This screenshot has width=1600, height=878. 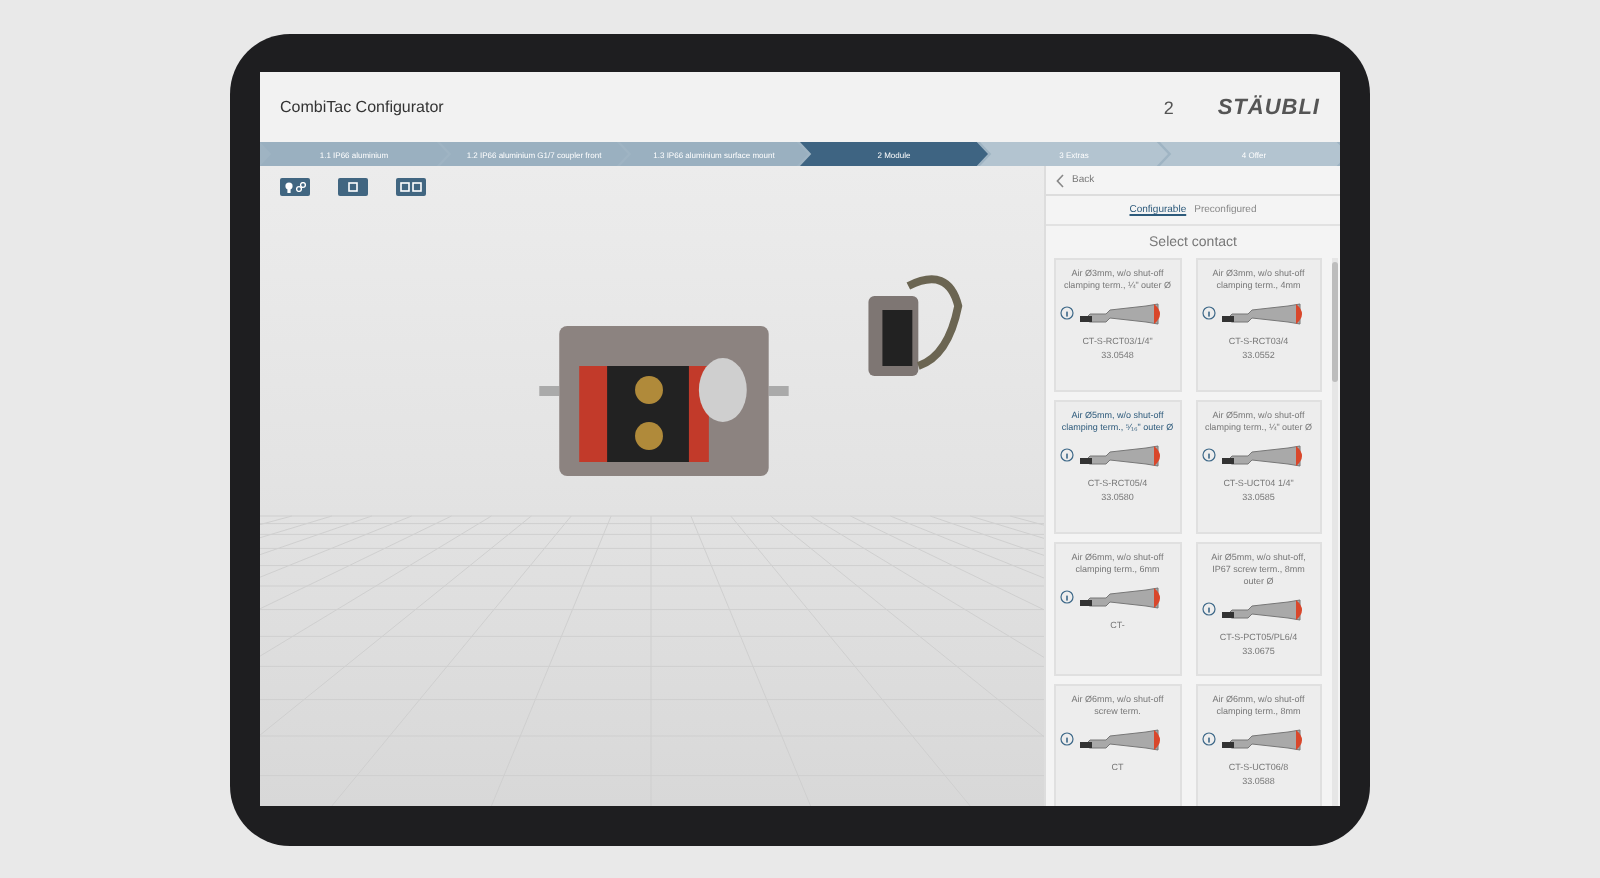 What do you see at coordinates (1335, 532) in the screenshot?
I see `scrollbar` at bounding box center [1335, 532].